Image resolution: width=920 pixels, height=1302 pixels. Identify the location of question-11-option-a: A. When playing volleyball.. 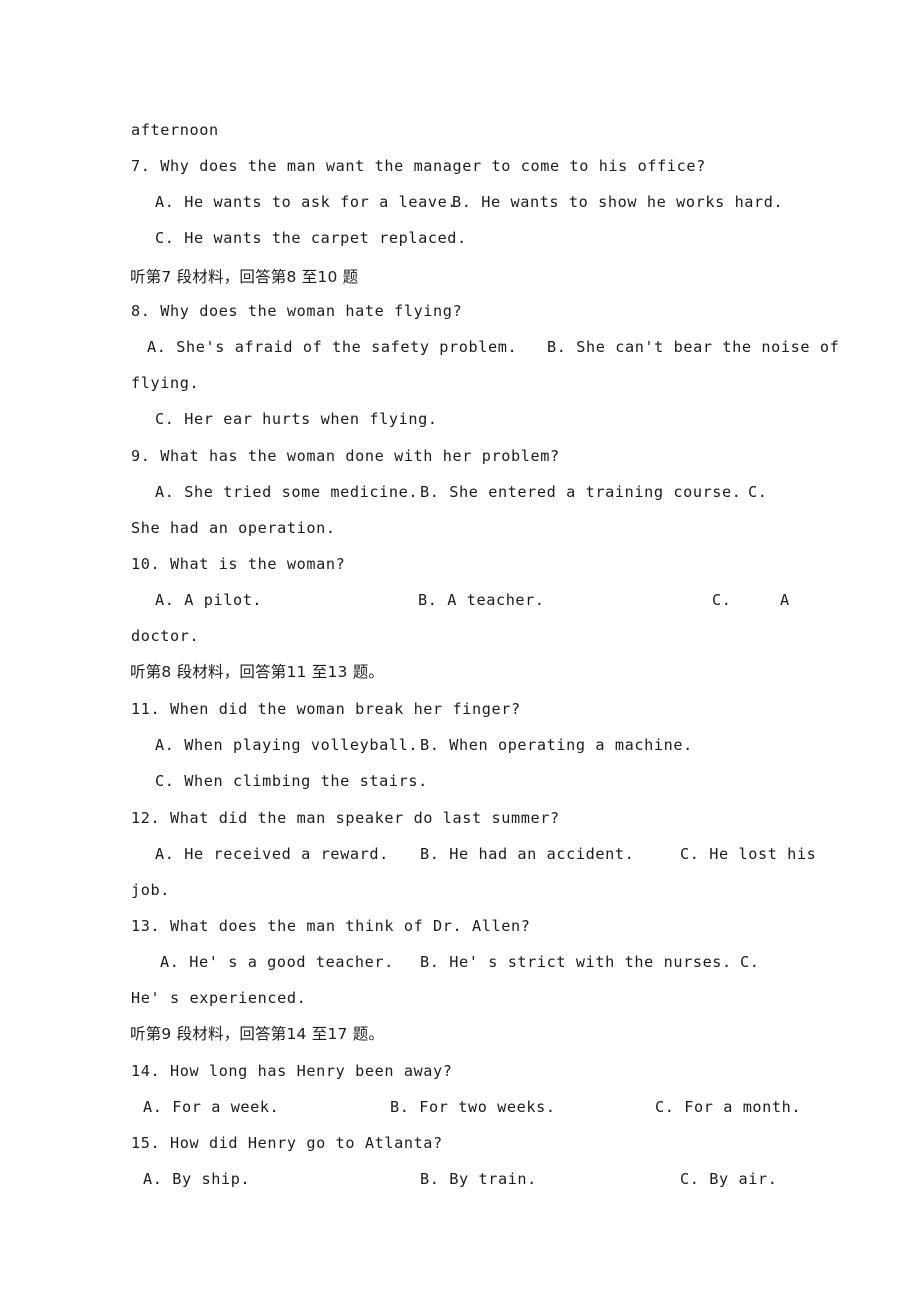
(286, 745).